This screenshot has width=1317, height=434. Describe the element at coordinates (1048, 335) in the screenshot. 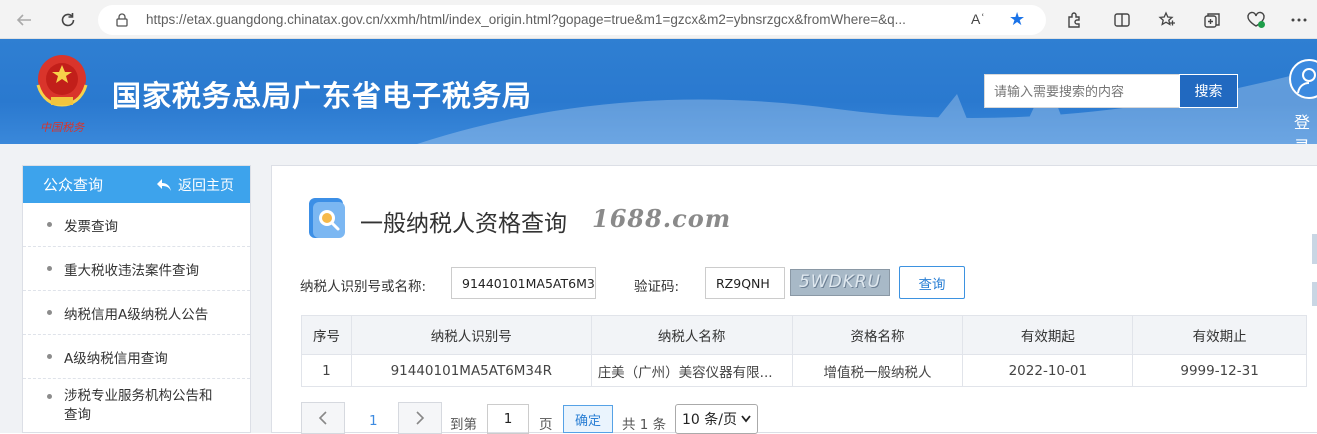

I see `col-header-valid-from: 有效期起` at that location.